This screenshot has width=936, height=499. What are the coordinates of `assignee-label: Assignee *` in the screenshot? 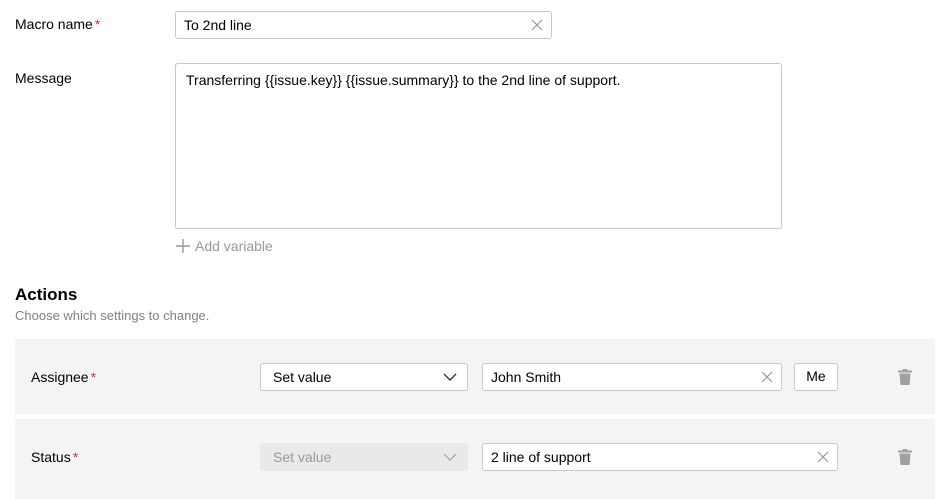 It's located at (63, 377).